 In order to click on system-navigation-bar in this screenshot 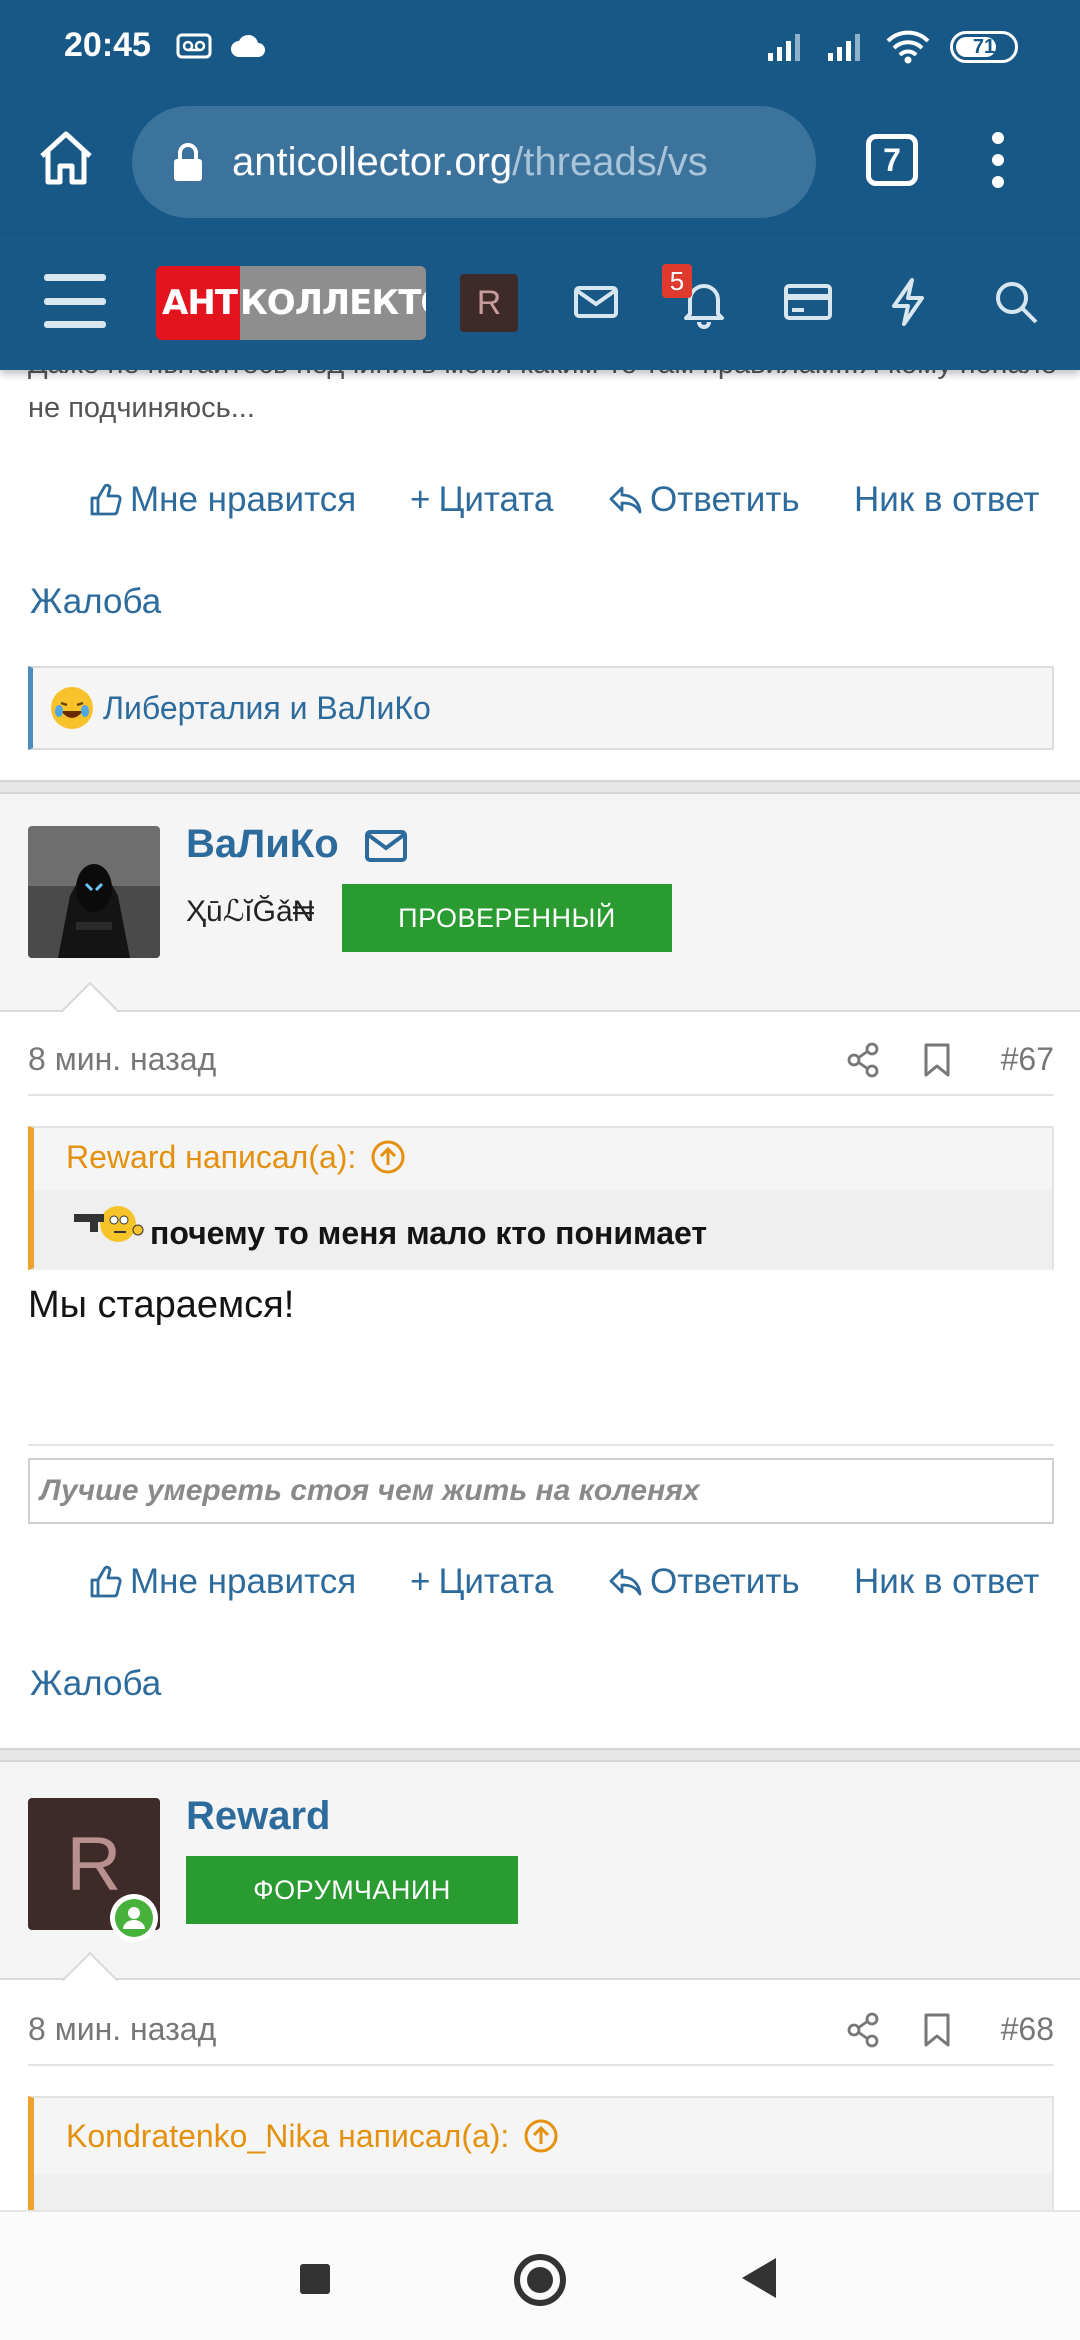, I will do `click(540, 2275)`.